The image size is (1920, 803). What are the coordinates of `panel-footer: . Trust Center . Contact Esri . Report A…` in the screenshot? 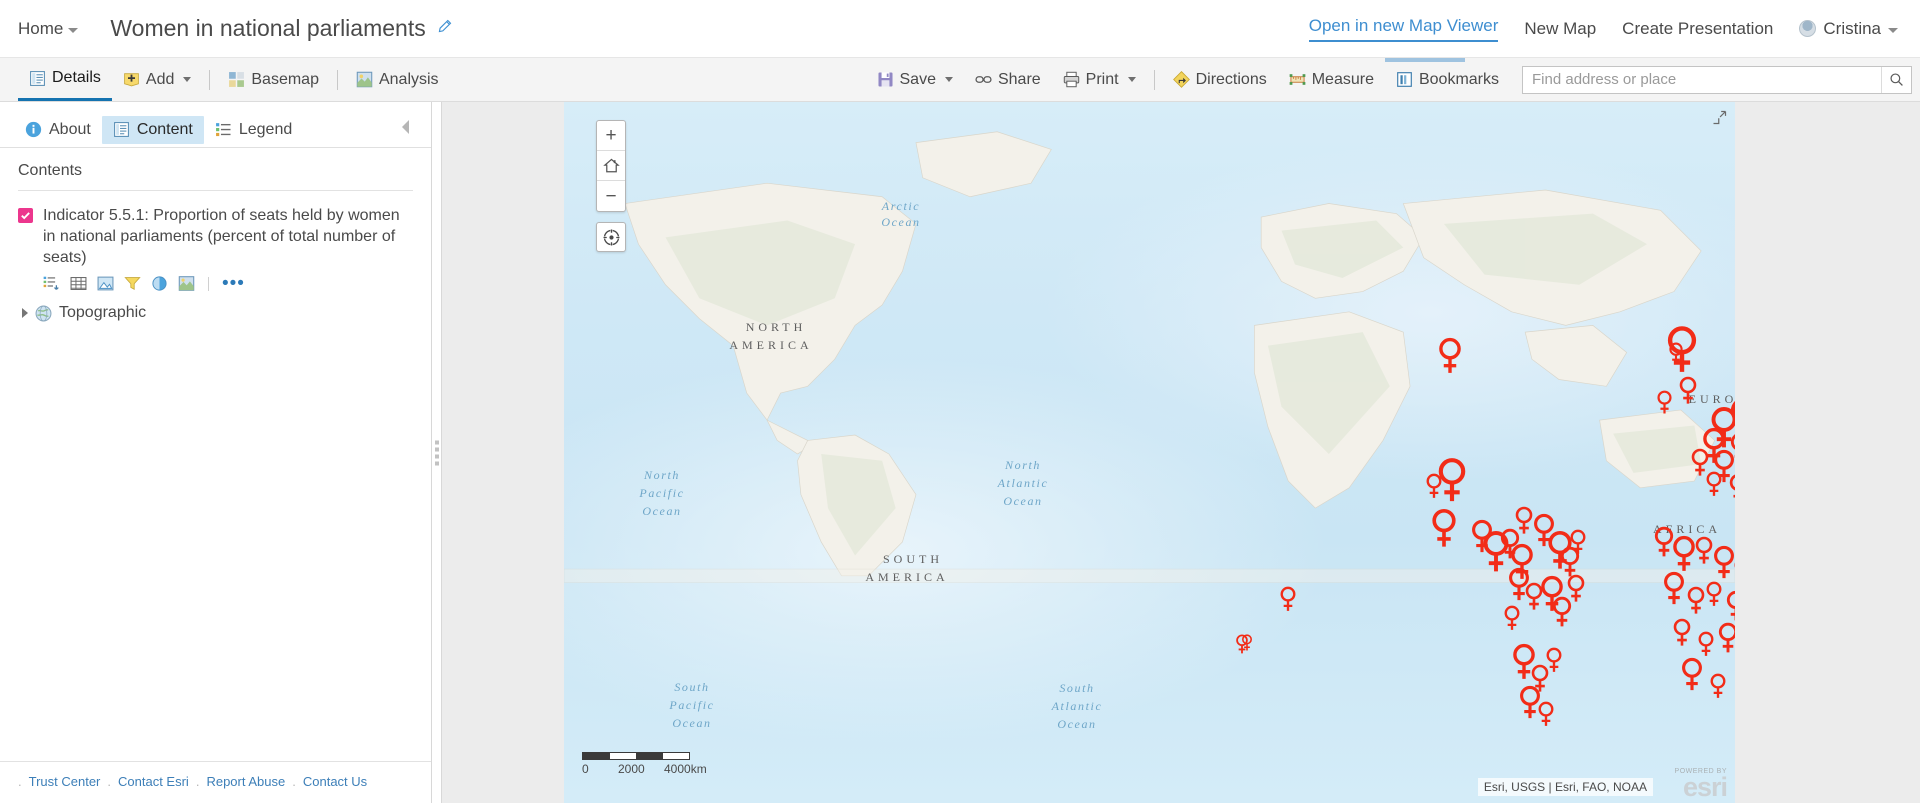 It's located at (215, 782).